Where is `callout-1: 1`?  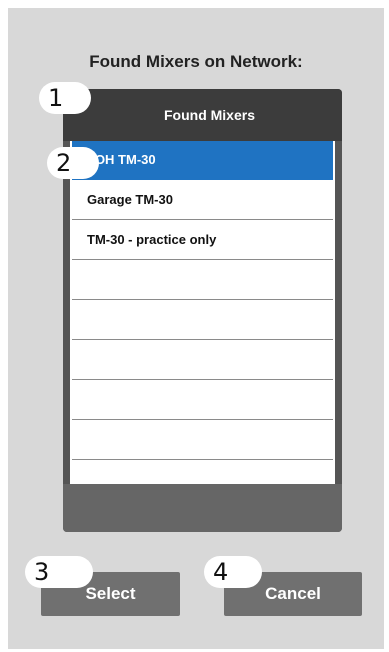
callout-1: 1 is located at coordinates (65, 98).